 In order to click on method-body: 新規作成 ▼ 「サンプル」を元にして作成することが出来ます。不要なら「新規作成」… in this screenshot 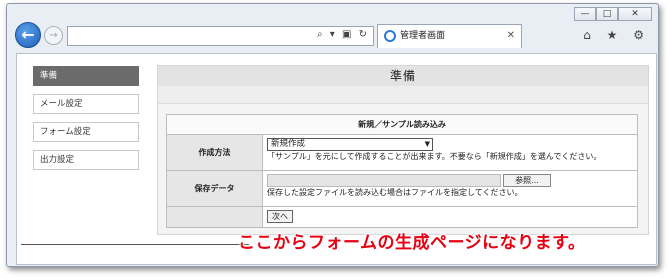, I will do `click(450, 152)`.